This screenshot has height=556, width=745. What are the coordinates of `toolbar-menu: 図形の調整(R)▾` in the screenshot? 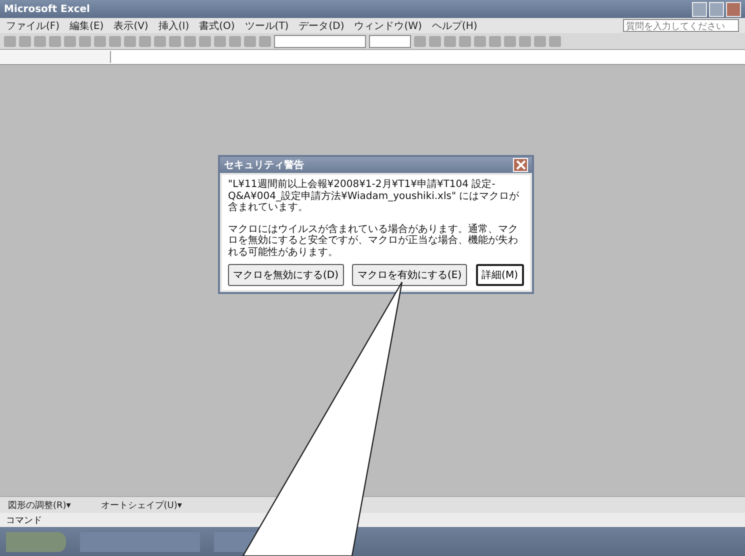 It's located at (39, 505).